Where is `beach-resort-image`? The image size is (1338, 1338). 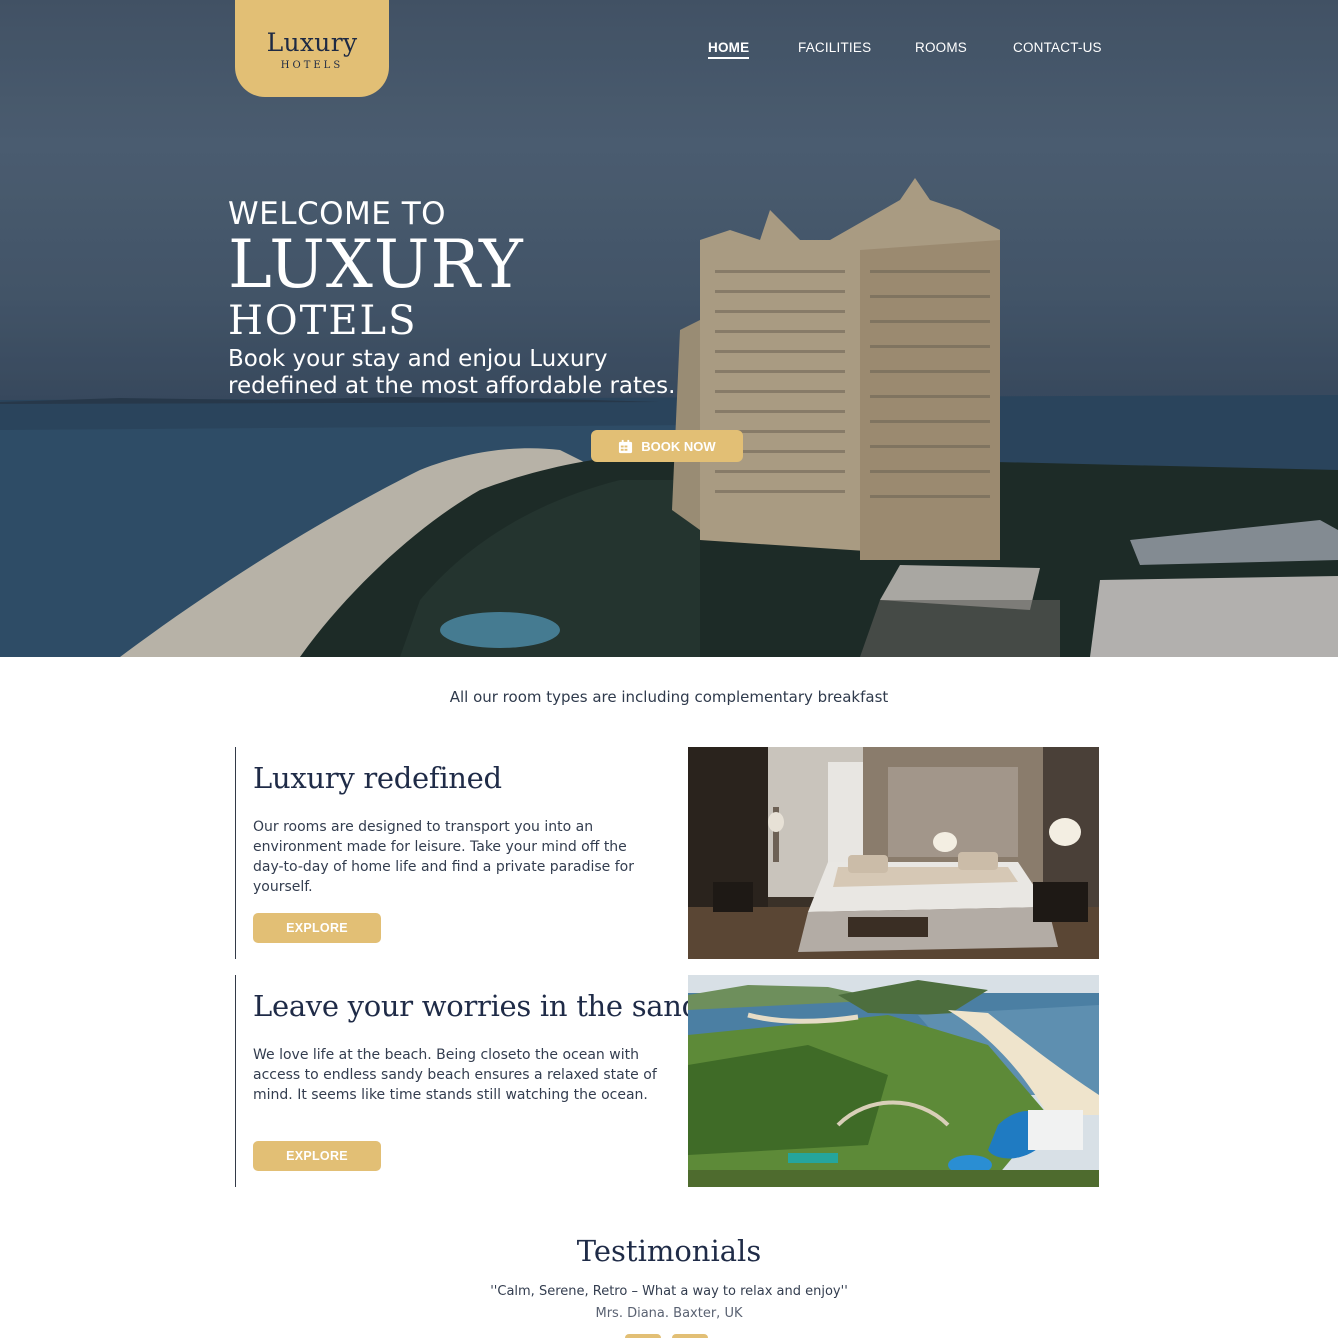 beach-resort-image is located at coordinates (893, 1081).